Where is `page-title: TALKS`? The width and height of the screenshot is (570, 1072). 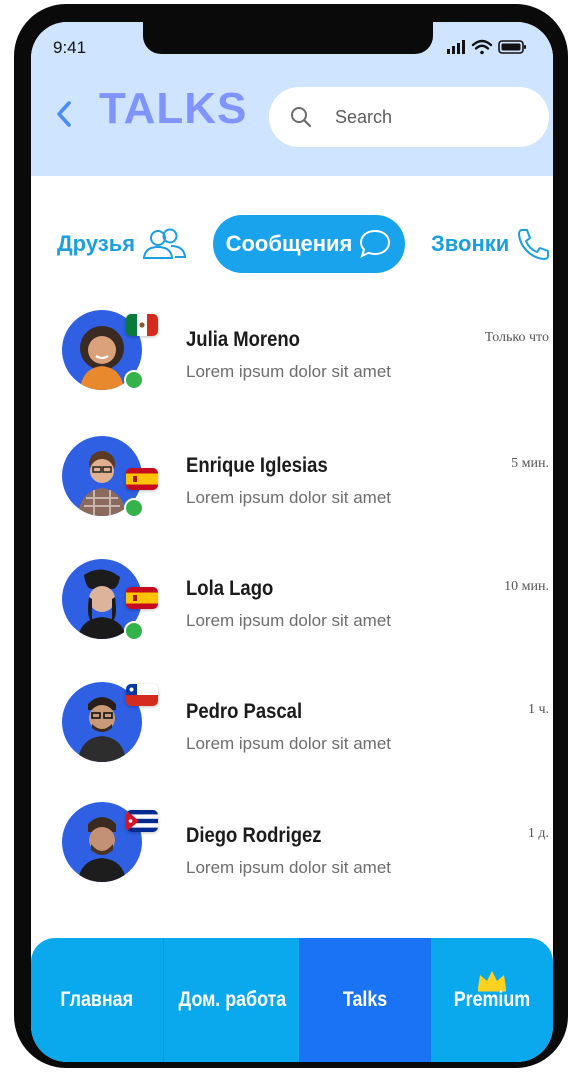
page-title: TALKS is located at coordinates (173, 108).